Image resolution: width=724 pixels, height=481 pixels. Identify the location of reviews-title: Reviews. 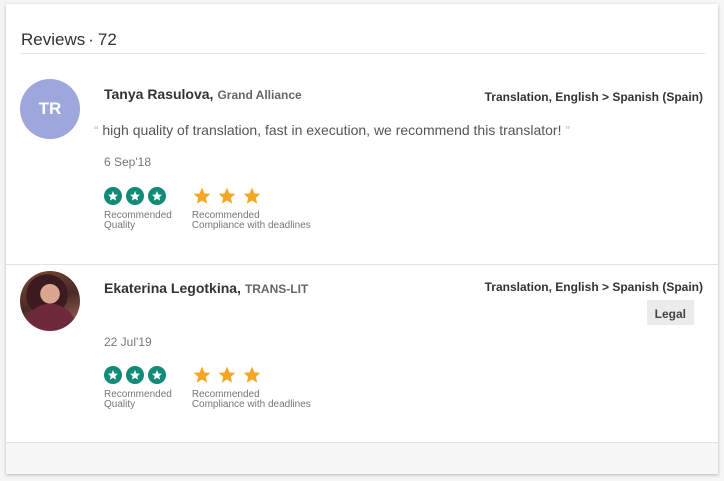
(53, 39).